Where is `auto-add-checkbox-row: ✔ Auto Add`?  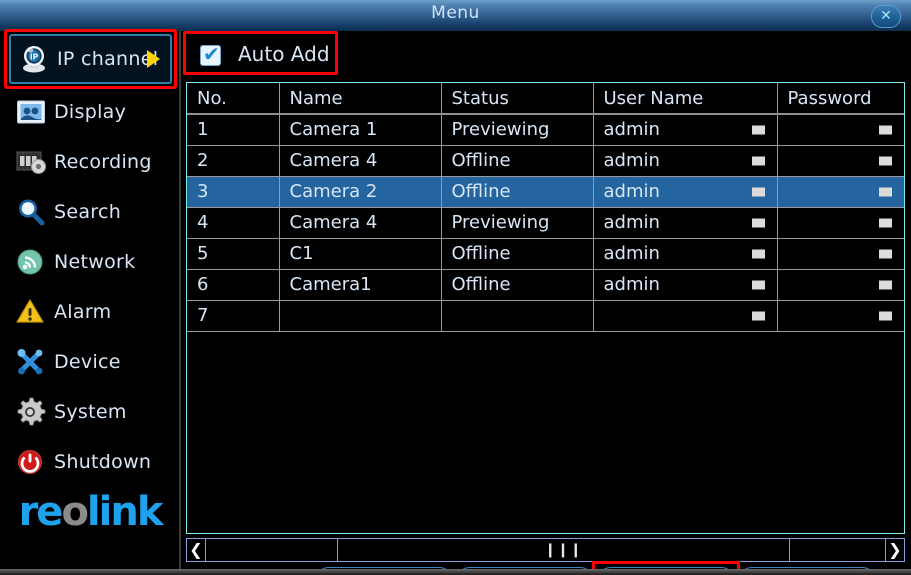
auto-add-checkbox-row: ✔ Auto Add is located at coordinates (264, 55).